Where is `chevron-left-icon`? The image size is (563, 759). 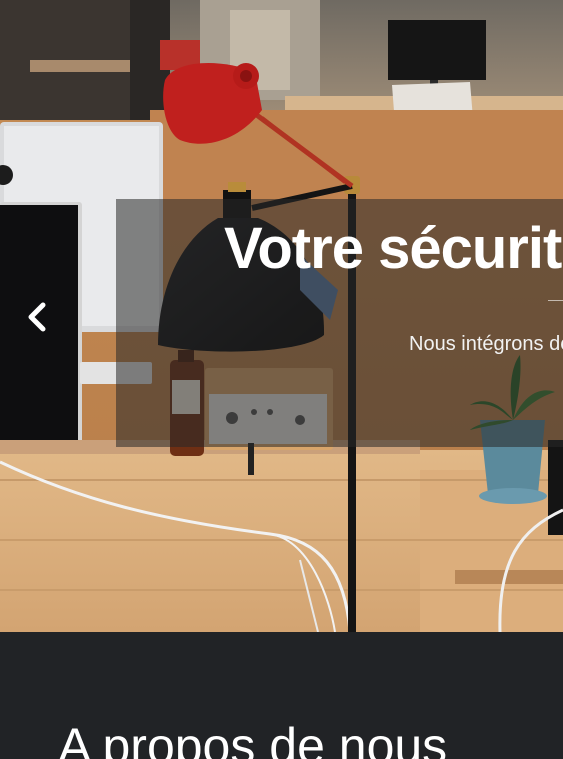 chevron-left-icon is located at coordinates (37, 317).